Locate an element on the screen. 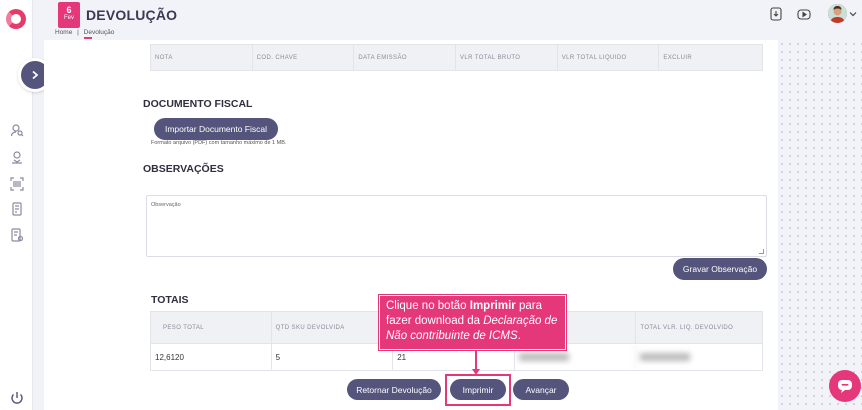  documento-fiscal-title: DOCUMENTO FISCAL is located at coordinates (198, 104).